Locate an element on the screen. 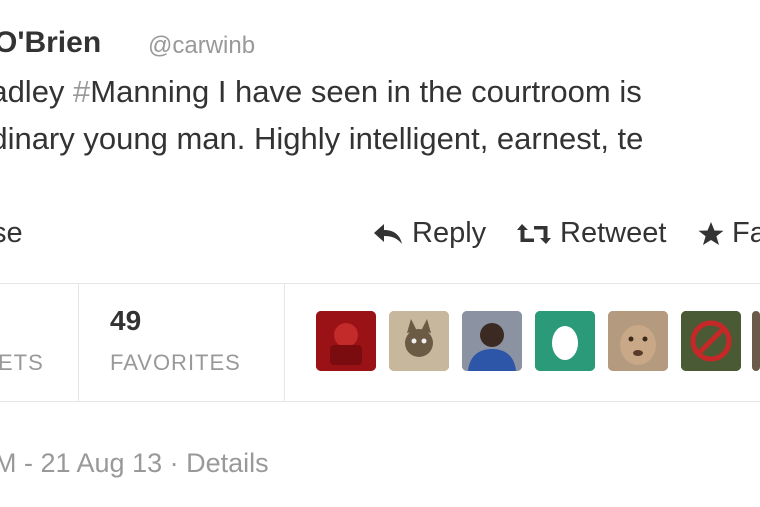 The image size is (760, 507). avatar-nosymbol is located at coordinates (711, 341).